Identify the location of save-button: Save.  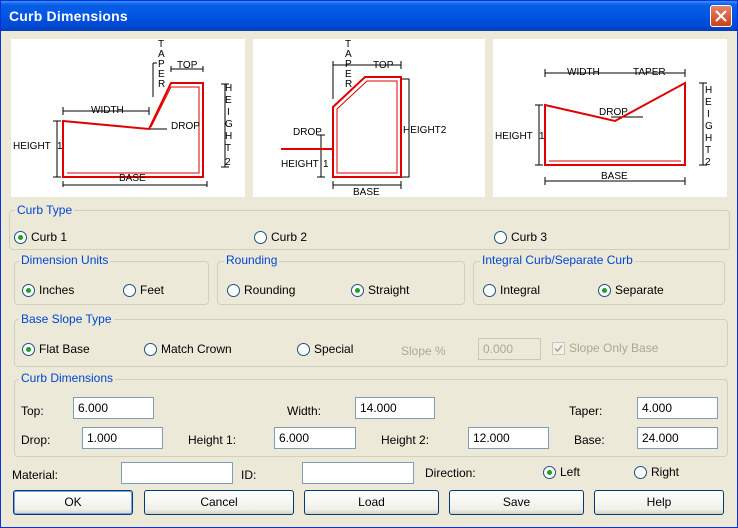
(516, 502).